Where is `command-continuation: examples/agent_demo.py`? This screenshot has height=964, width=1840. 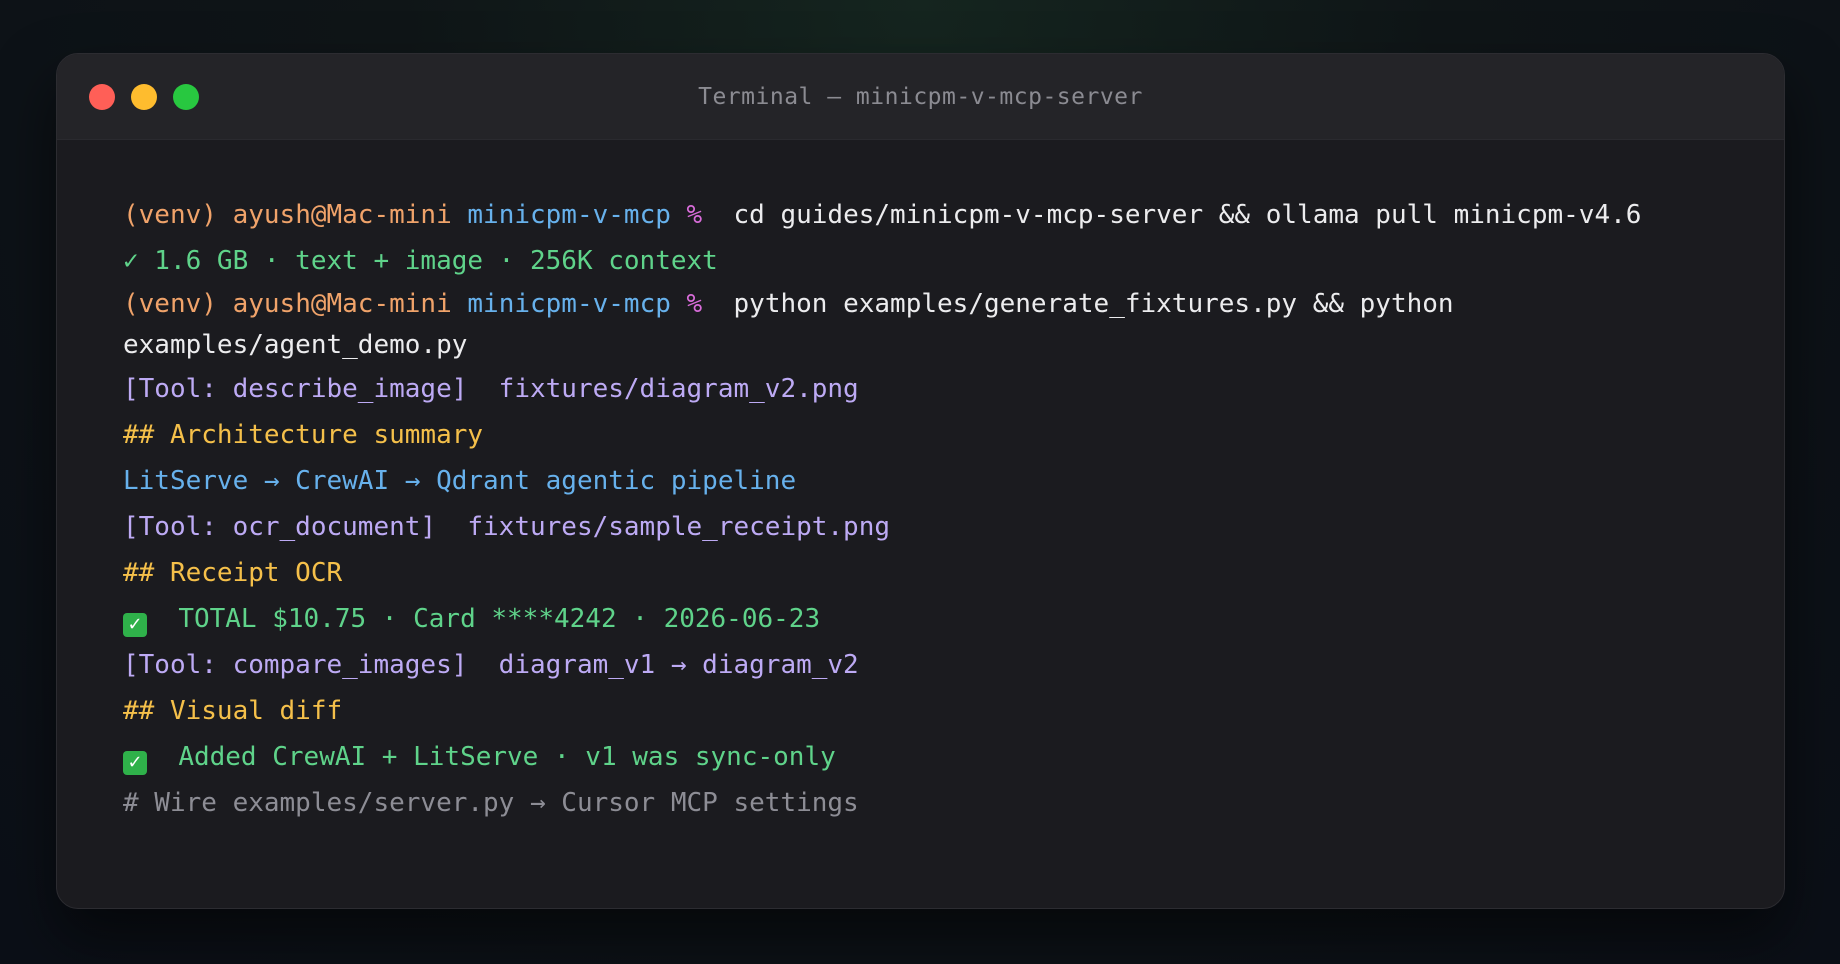 command-continuation: examples/agent_demo.py is located at coordinates (295, 345).